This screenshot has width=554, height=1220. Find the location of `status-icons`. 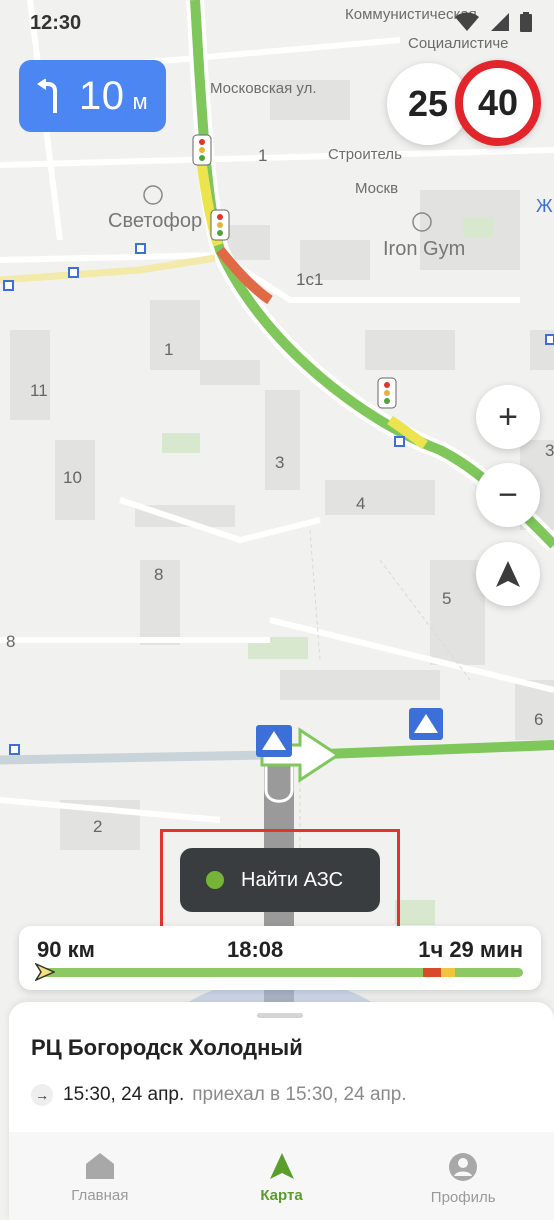

status-icons is located at coordinates (493, 22).